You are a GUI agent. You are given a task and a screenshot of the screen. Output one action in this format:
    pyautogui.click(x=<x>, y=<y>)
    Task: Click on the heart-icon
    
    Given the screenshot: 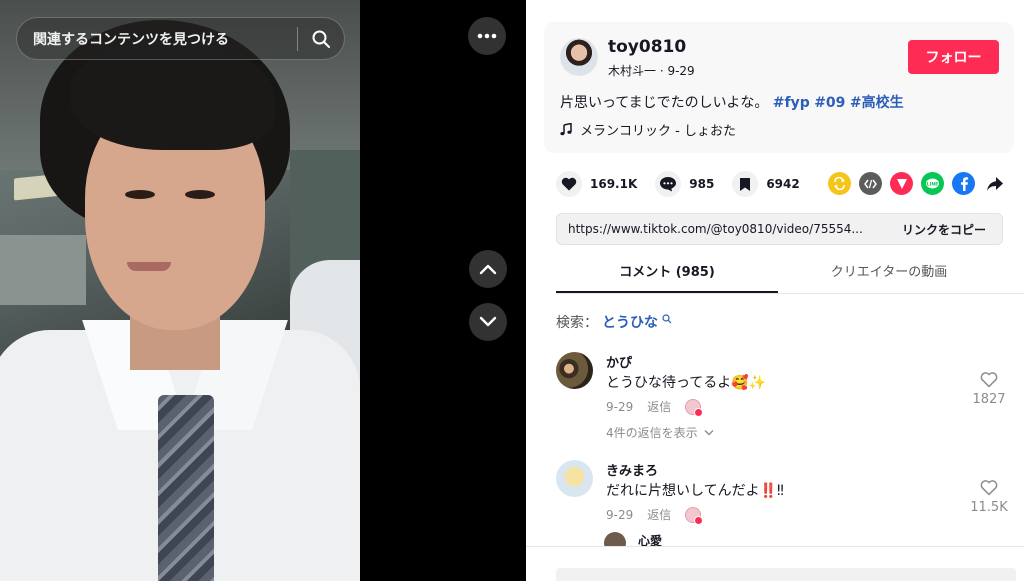 What is the action you would take?
    pyautogui.click(x=569, y=184)
    